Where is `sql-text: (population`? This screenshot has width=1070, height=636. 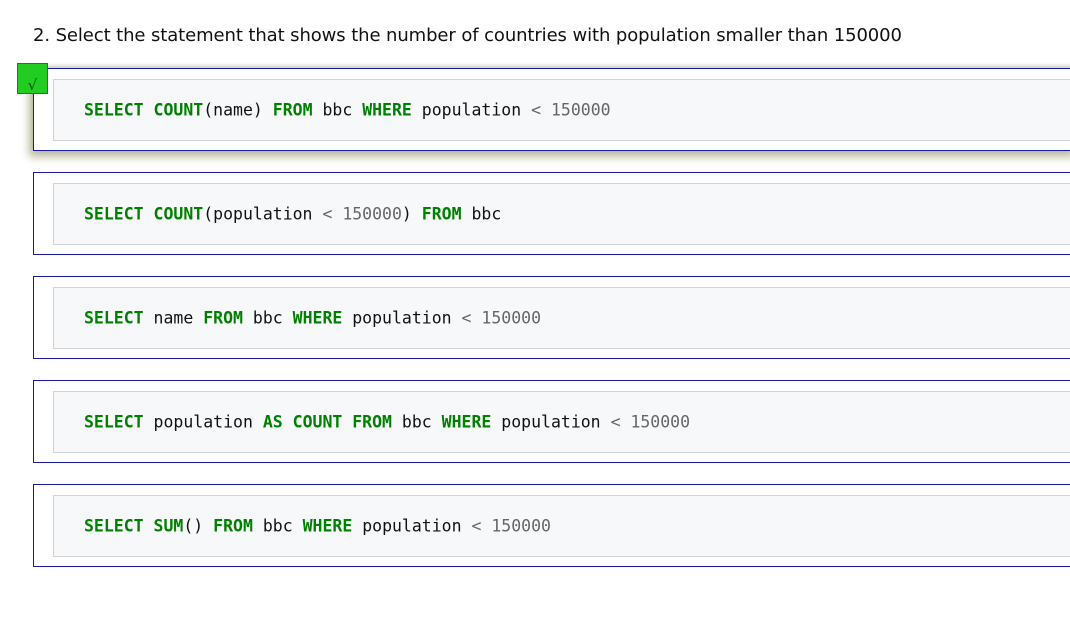 sql-text: (population is located at coordinates (263, 214).